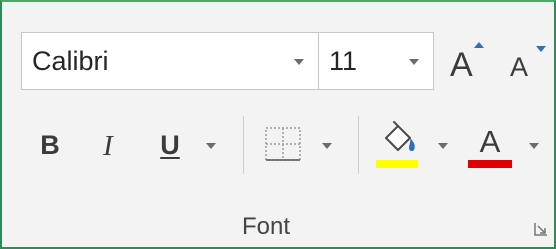  I want to click on borders-icon, so click(283, 144).